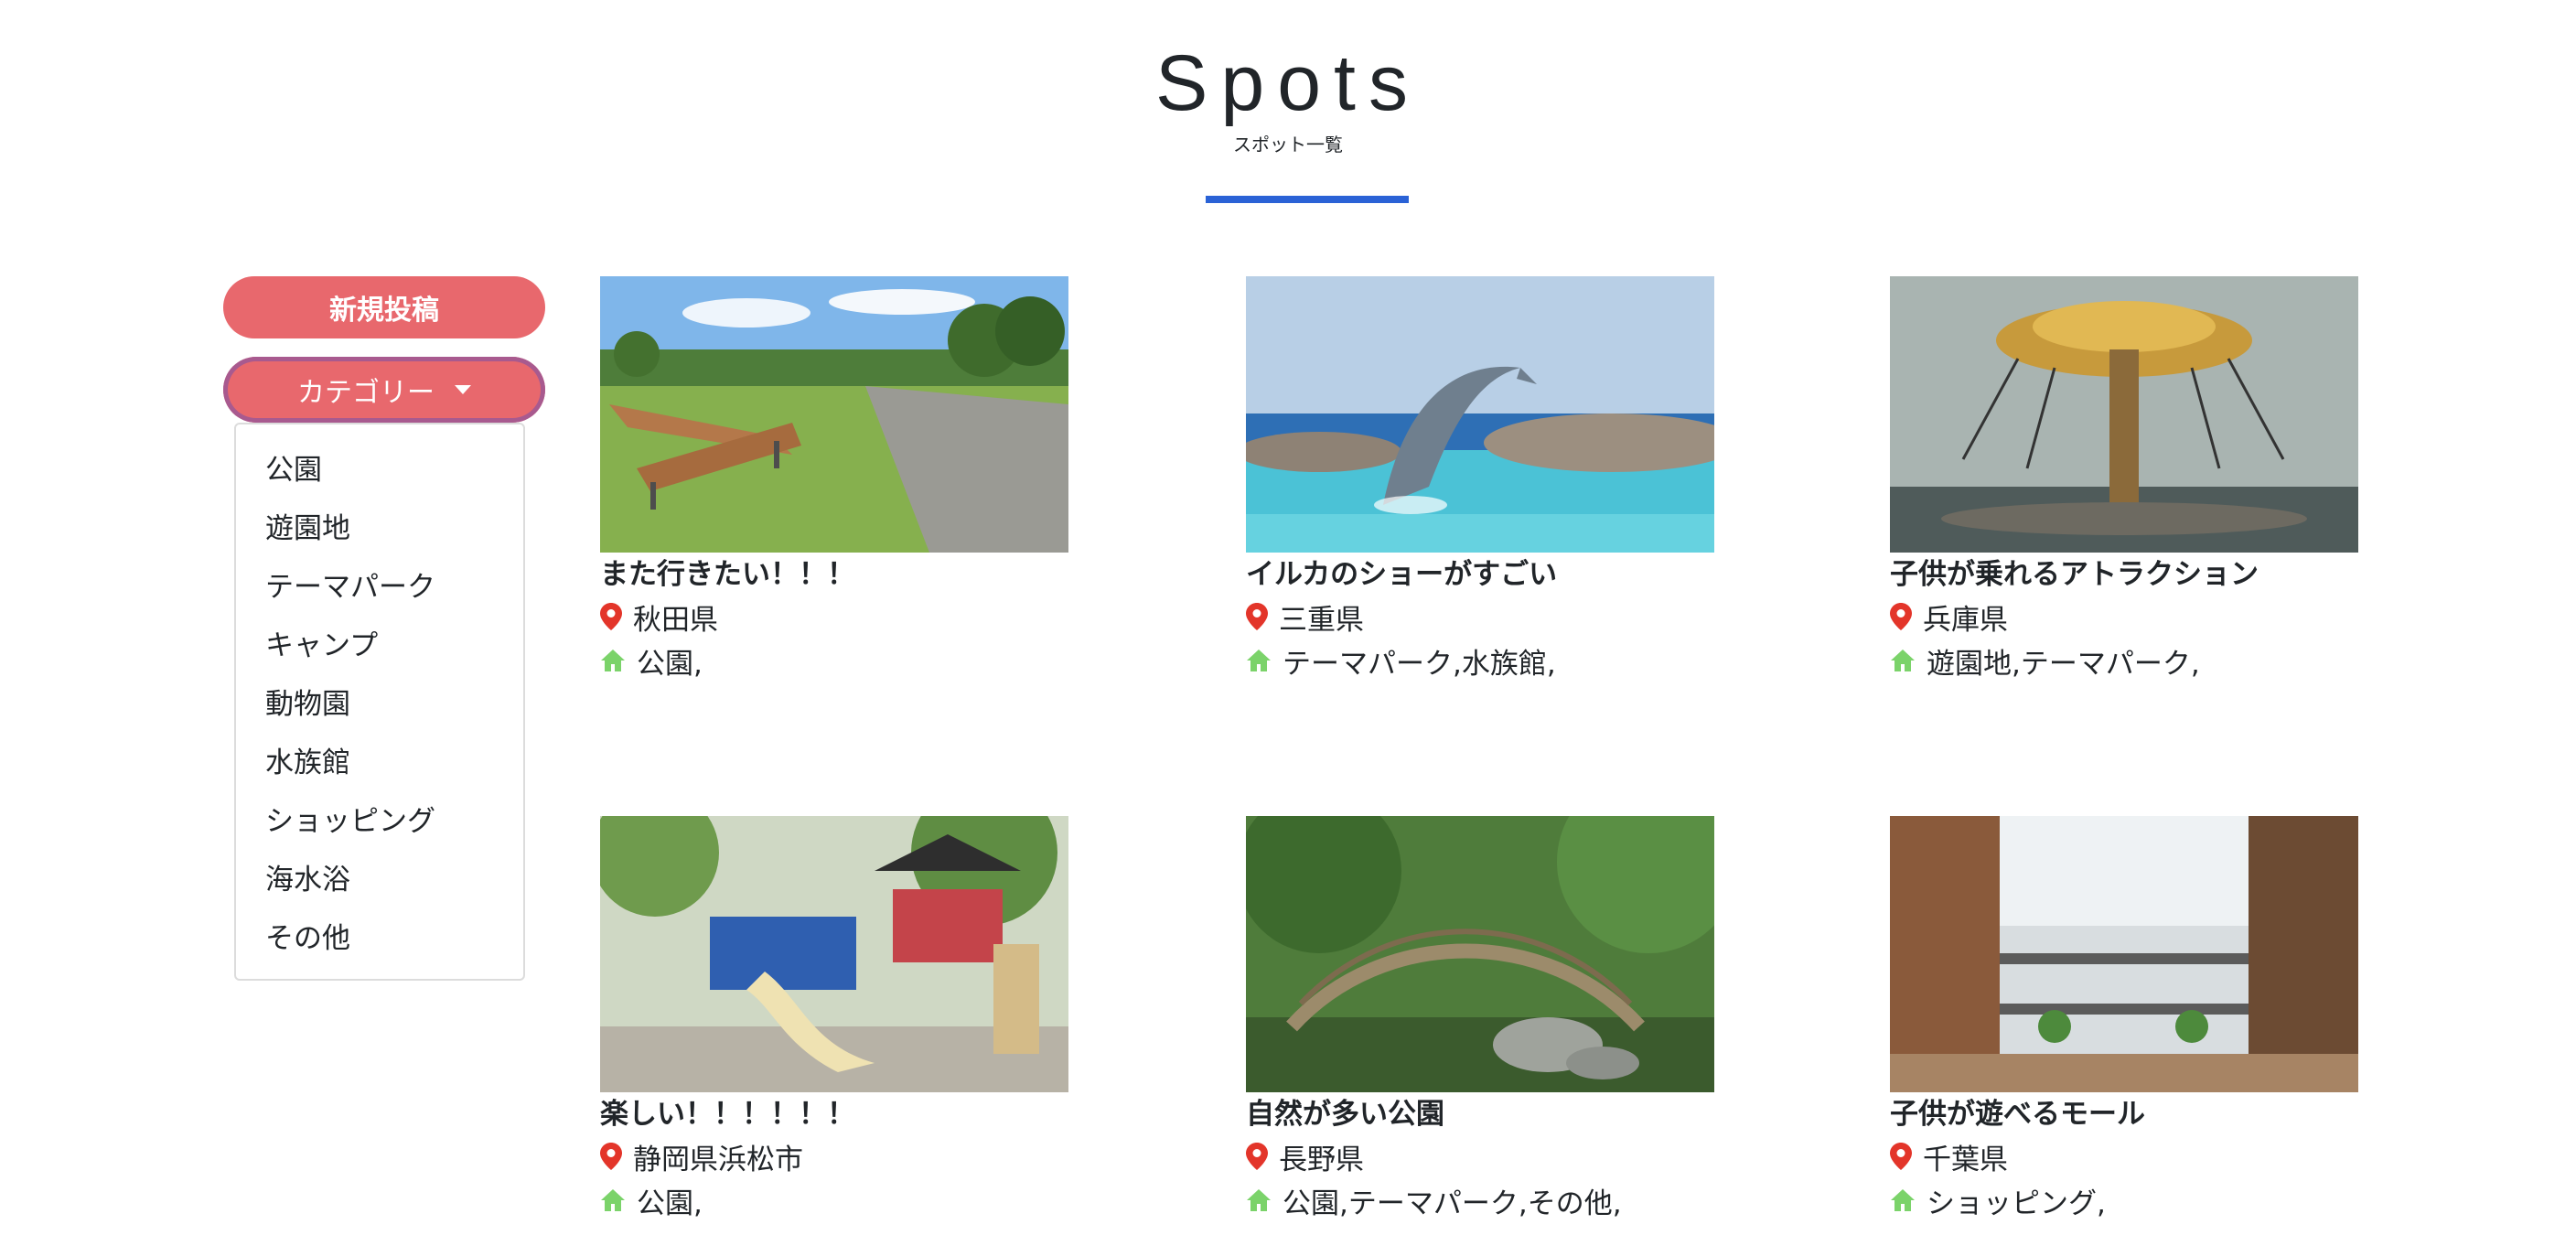 The image size is (2576, 1235). I want to click on spot-category-list: 公園,テーマパーク,その他,, so click(1452, 1204).